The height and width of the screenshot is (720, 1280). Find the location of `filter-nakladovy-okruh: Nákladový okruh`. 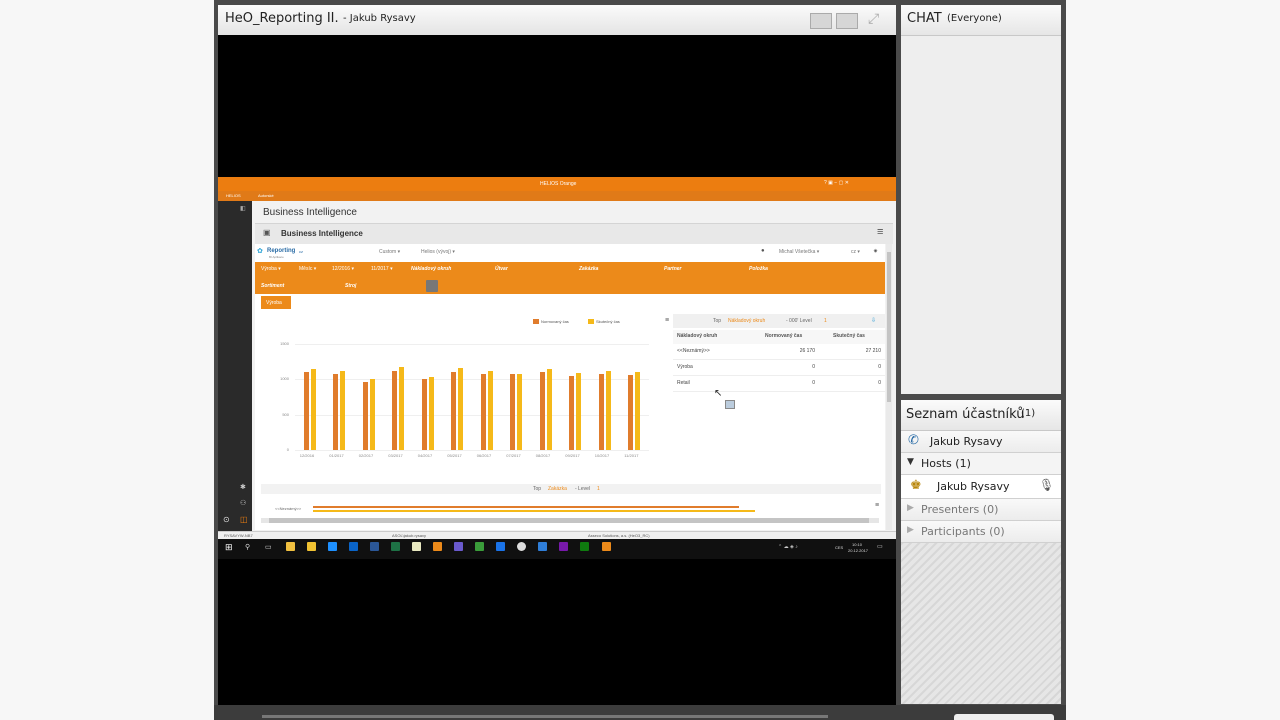

filter-nakladovy-okruh: Nákladový okruh is located at coordinates (431, 269).